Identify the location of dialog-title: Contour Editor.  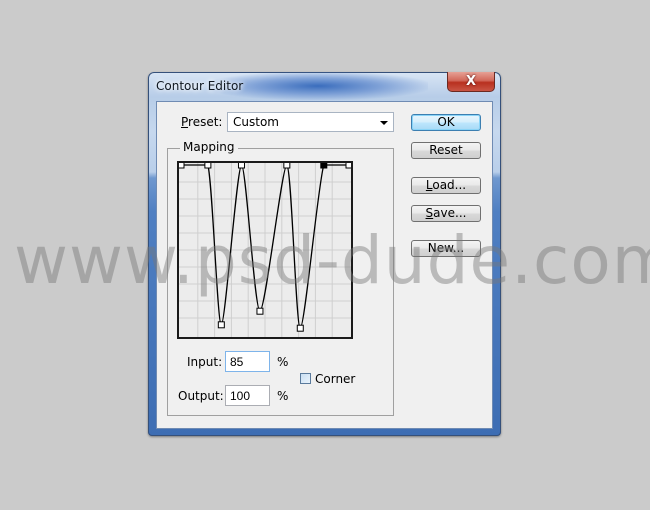
(200, 86).